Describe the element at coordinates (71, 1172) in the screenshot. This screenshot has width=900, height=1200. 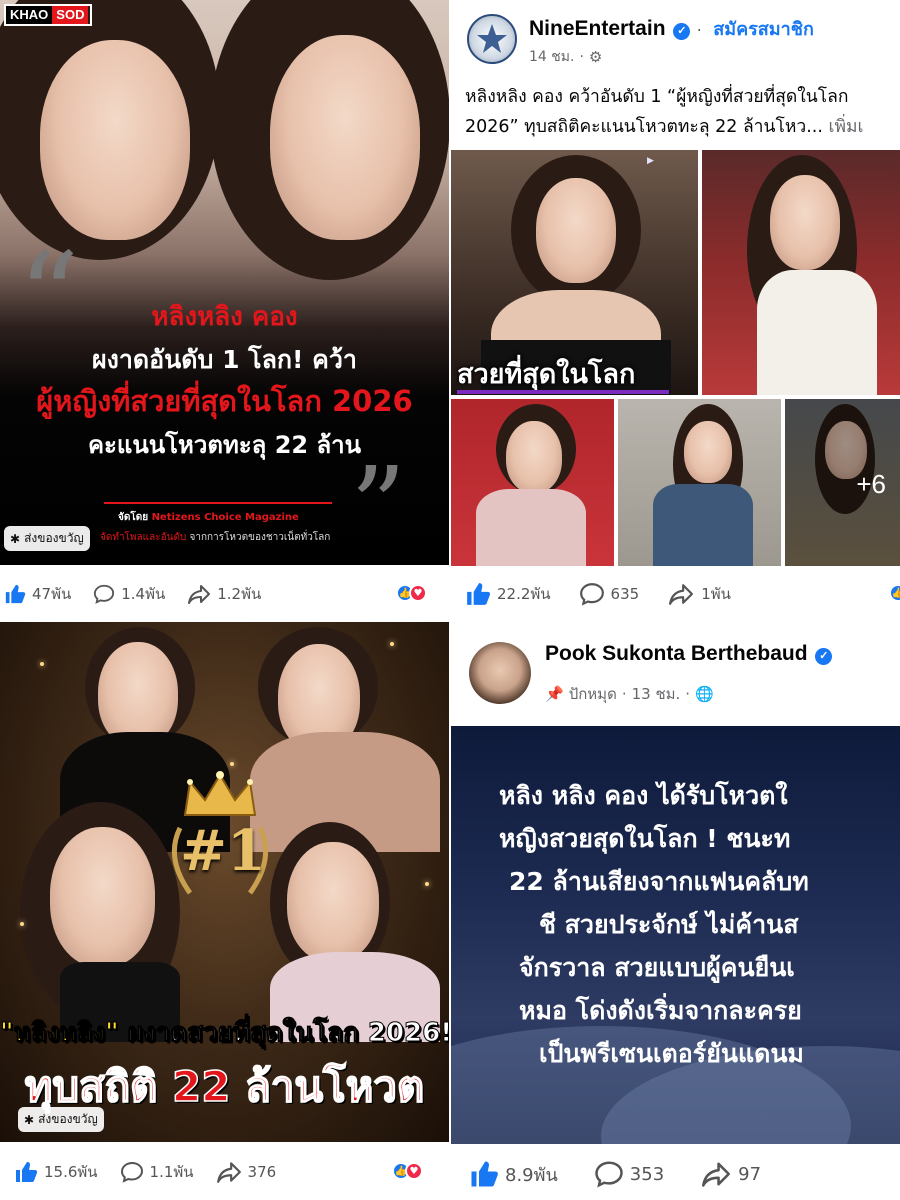
I see `like-count: 15.6พัน` at that location.